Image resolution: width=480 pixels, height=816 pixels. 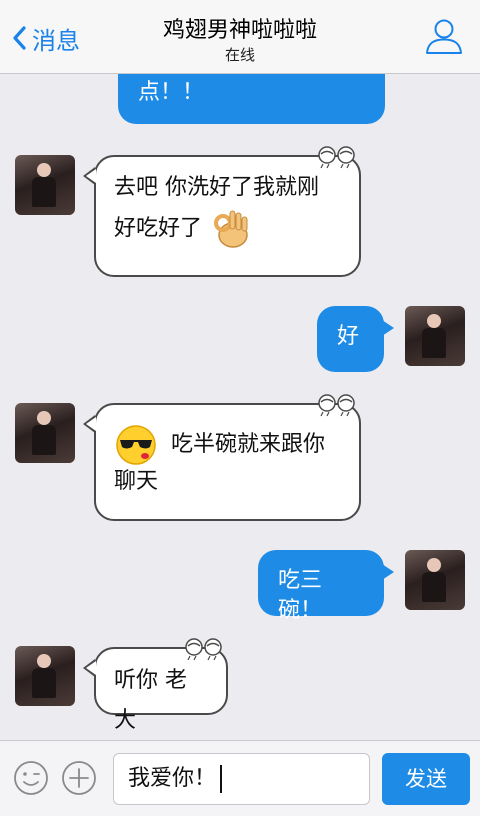 What do you see at coordinates (444, 36) in the screenshot?
I see `profile-icon` at bounding box center [444, 36].